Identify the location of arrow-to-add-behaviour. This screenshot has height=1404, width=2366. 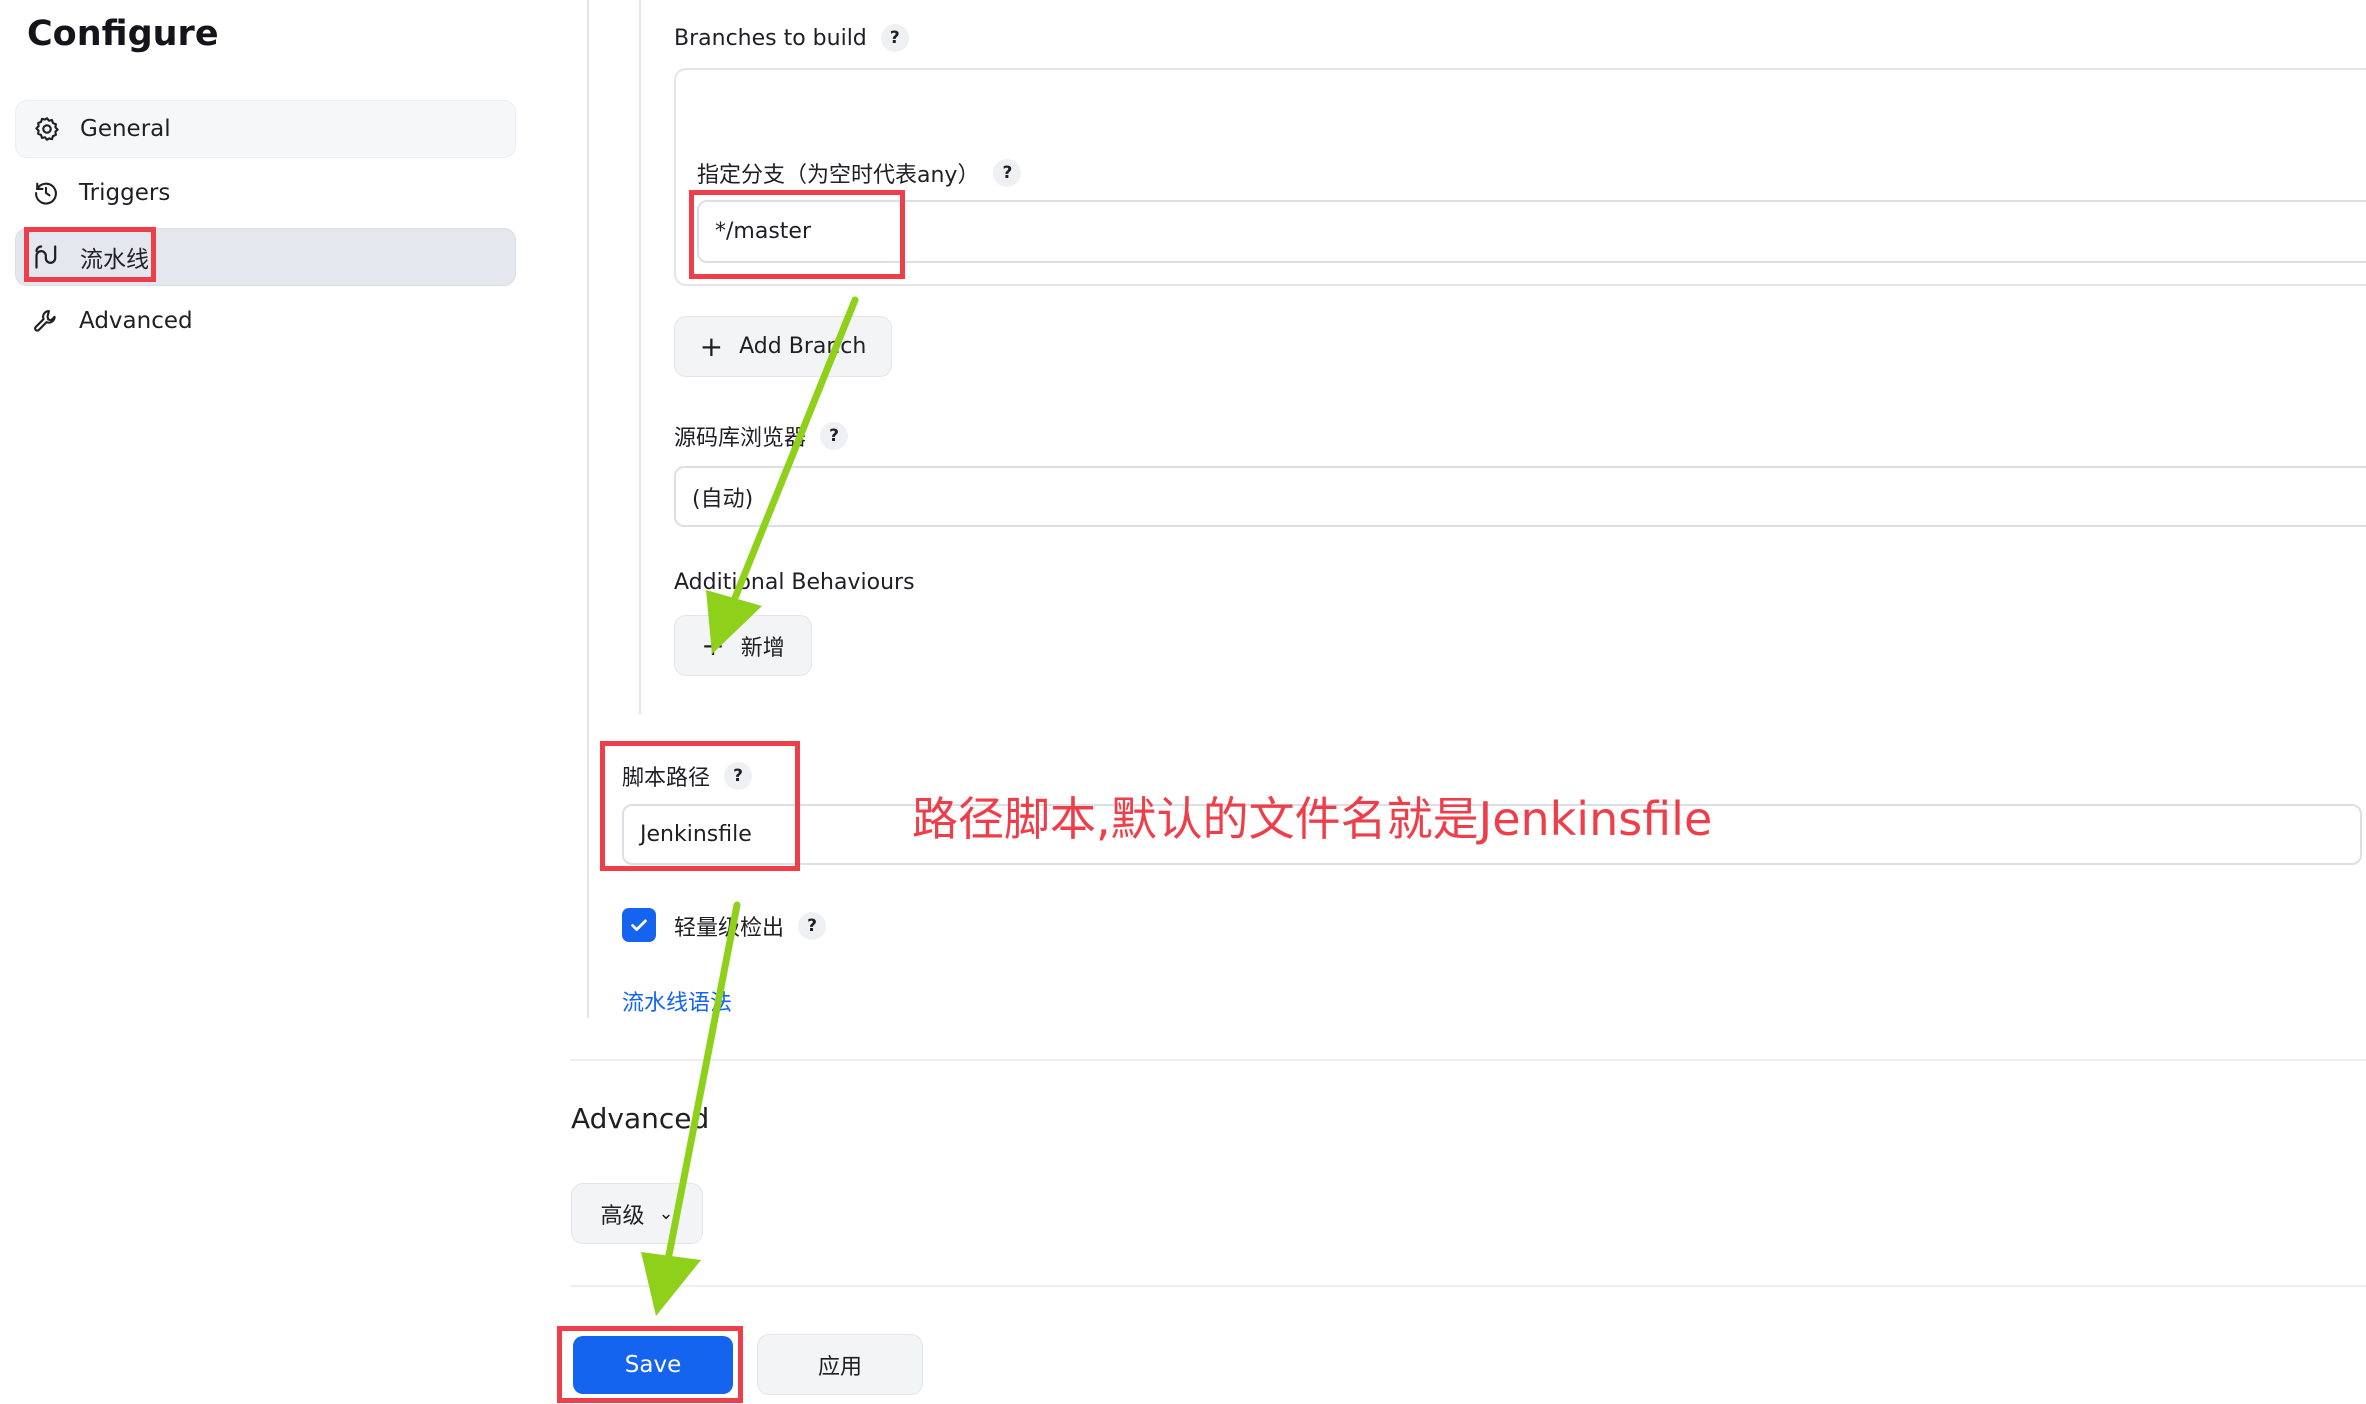
(782, 475).